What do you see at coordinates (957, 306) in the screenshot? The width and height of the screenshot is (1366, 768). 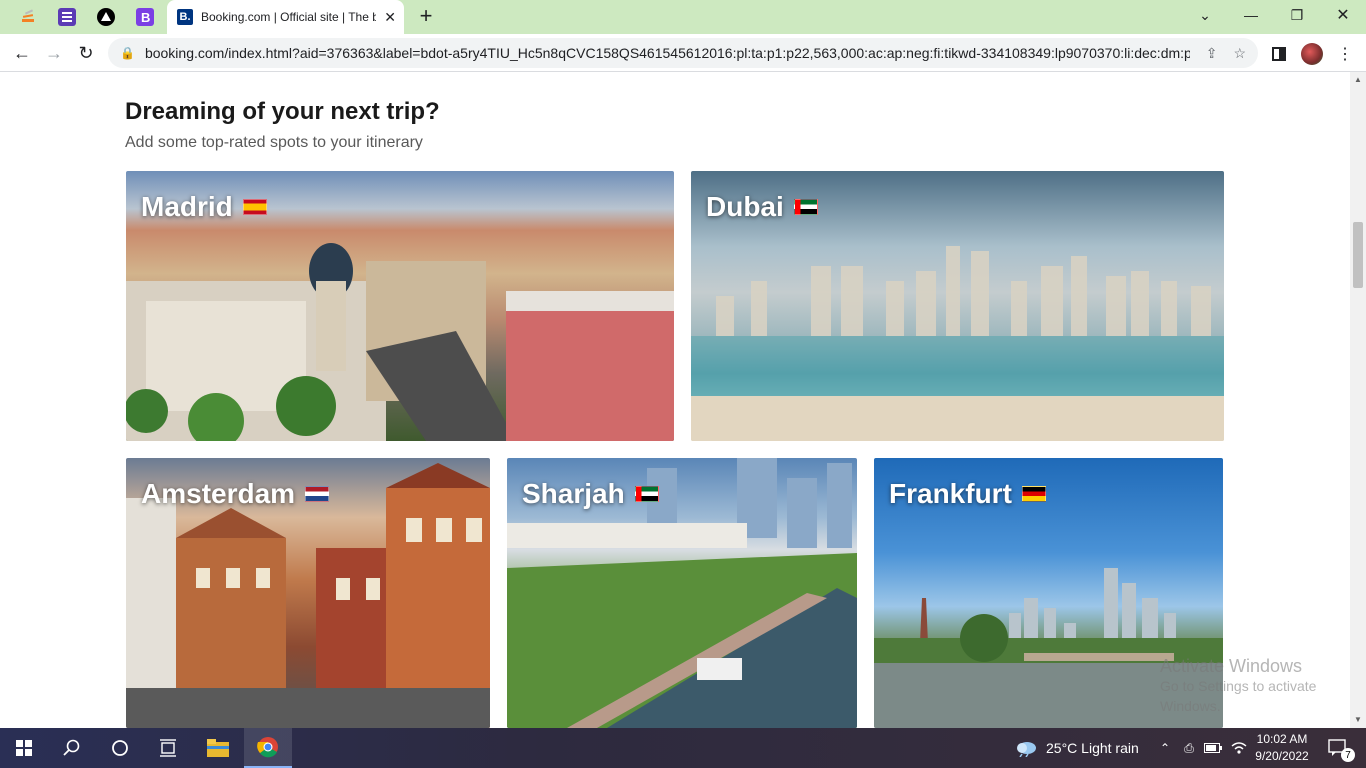 I see `destination-card-dubai: Dubai` at bounding box center [957, 306].